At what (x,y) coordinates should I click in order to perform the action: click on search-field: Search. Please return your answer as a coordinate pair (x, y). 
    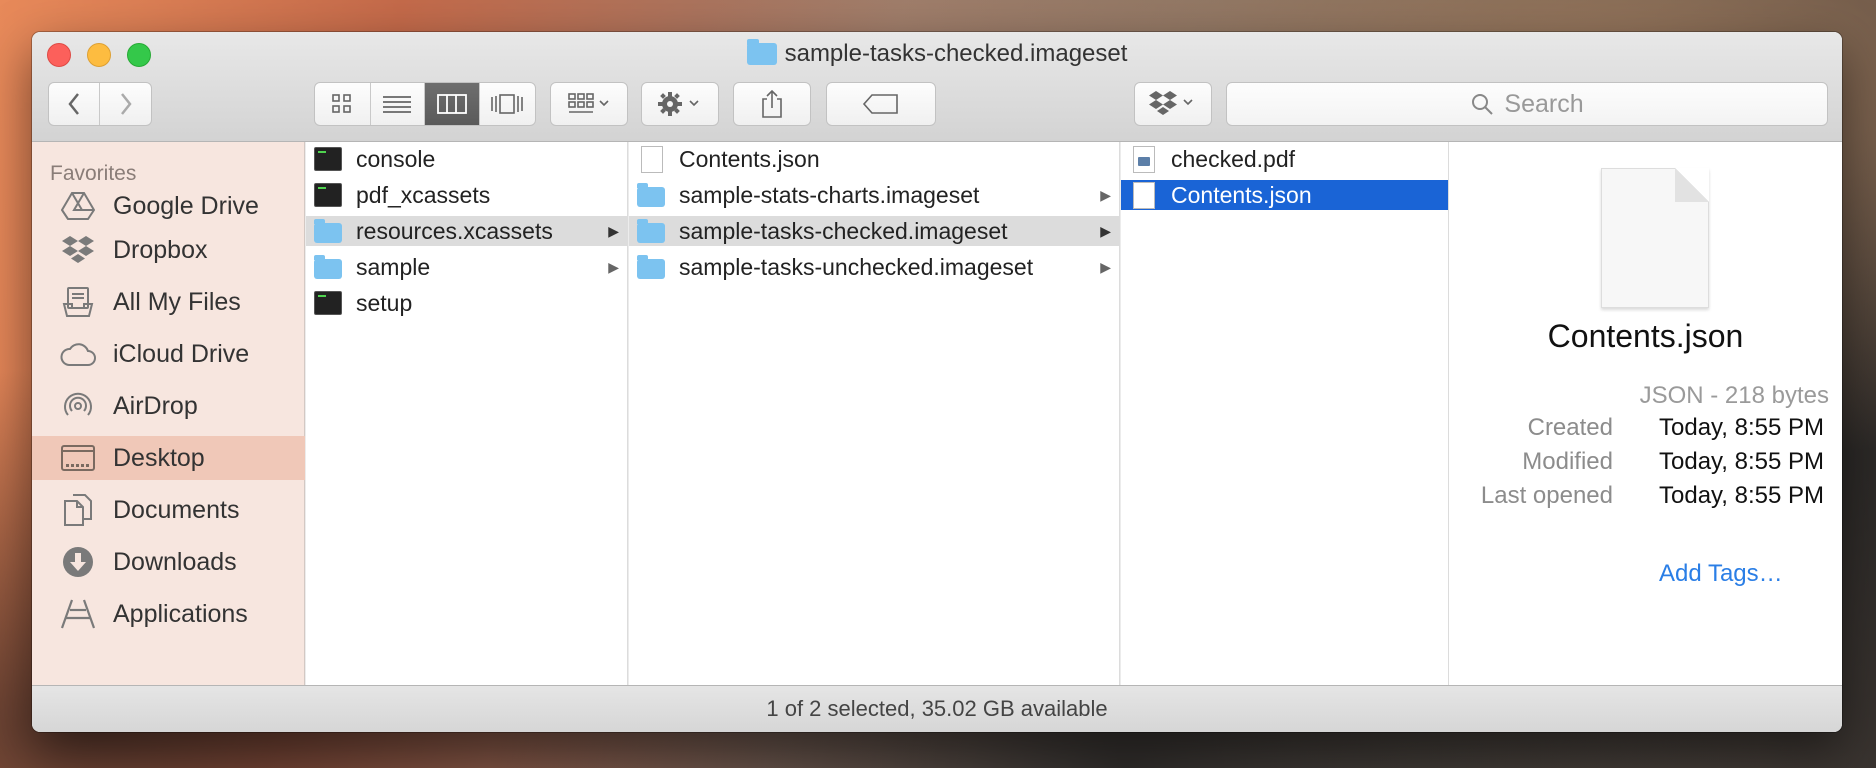
    Looking at the image, I should click on (1527, 104).